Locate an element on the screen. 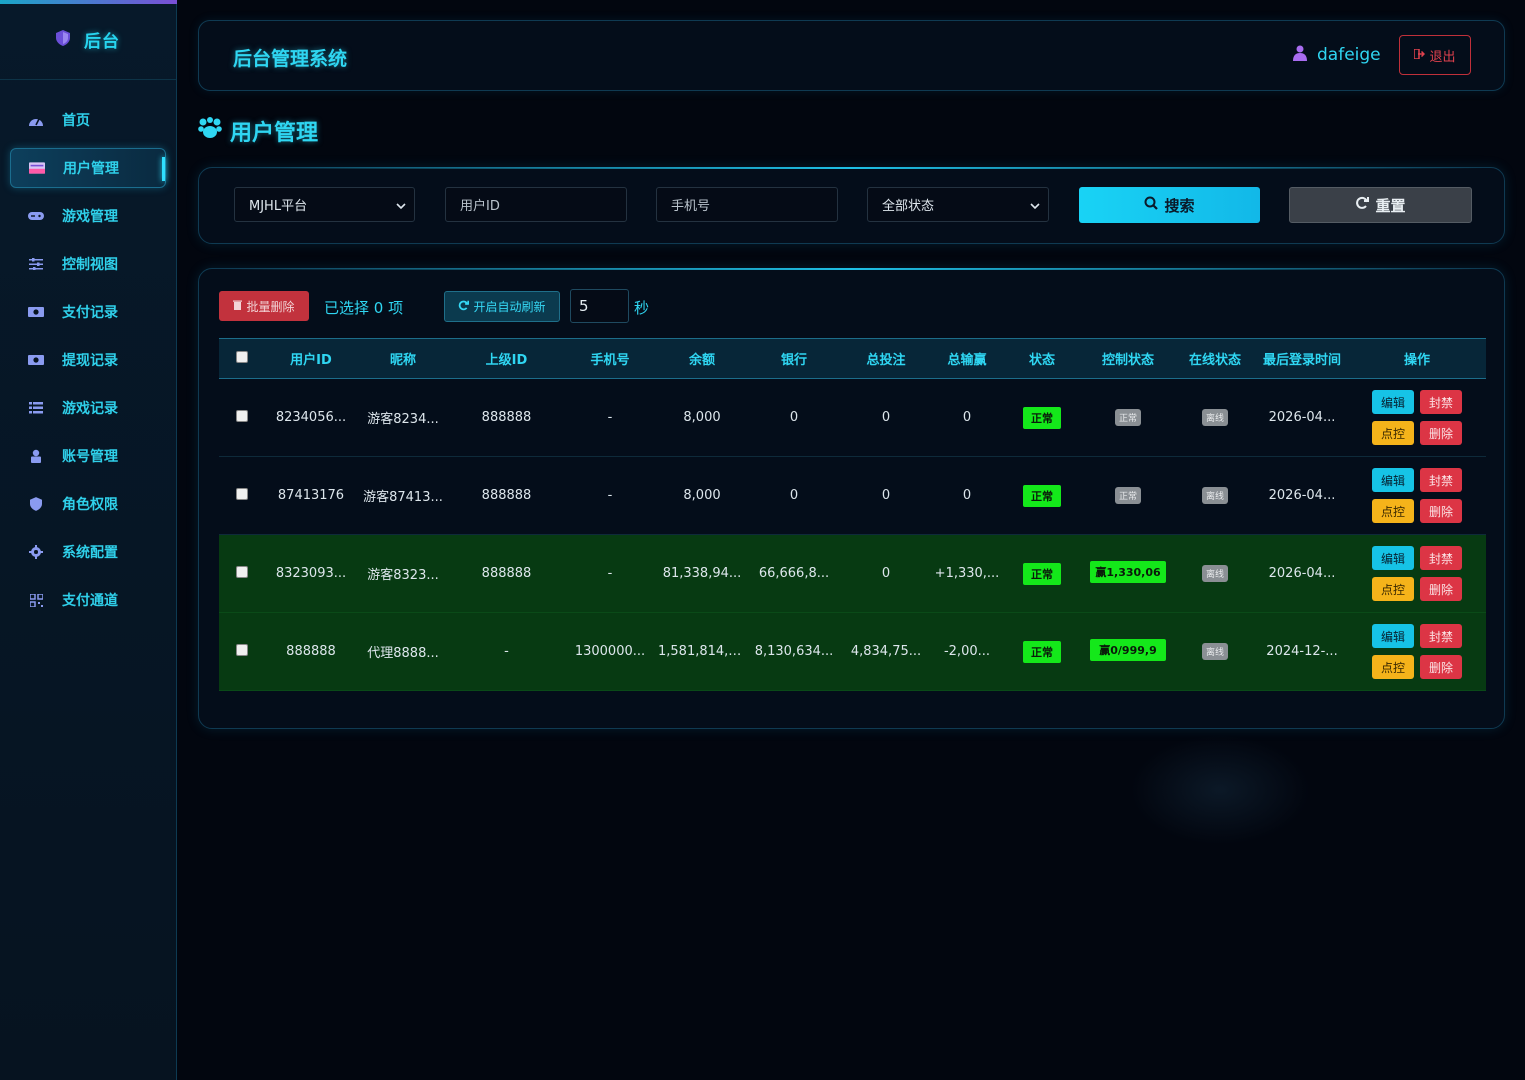 This screenshot has width=1525, height=1080. col-parentid: 上级ID is located at coordinates (506, 358).